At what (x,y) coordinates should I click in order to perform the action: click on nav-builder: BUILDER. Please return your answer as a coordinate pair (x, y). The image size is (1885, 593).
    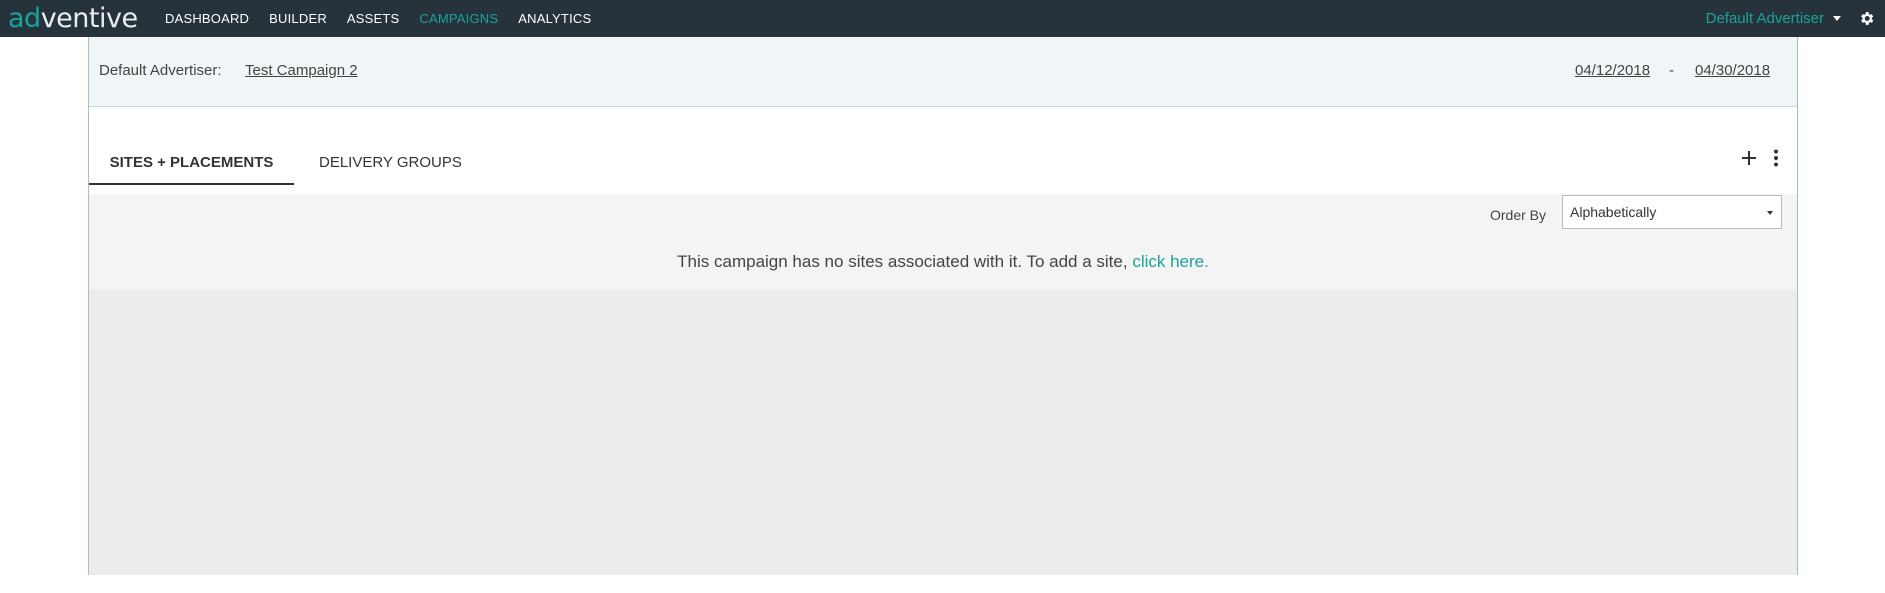
    Looking at the image, I should click on (298, 18).